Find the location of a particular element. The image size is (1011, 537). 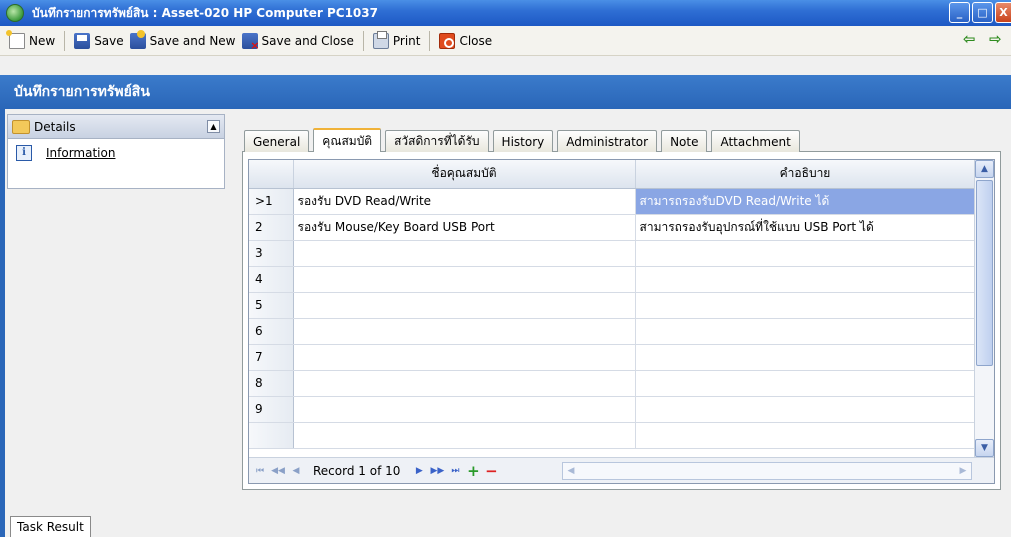

horizontal-scrollbar: ◀ ▶ is located at coordinates (767, 471).